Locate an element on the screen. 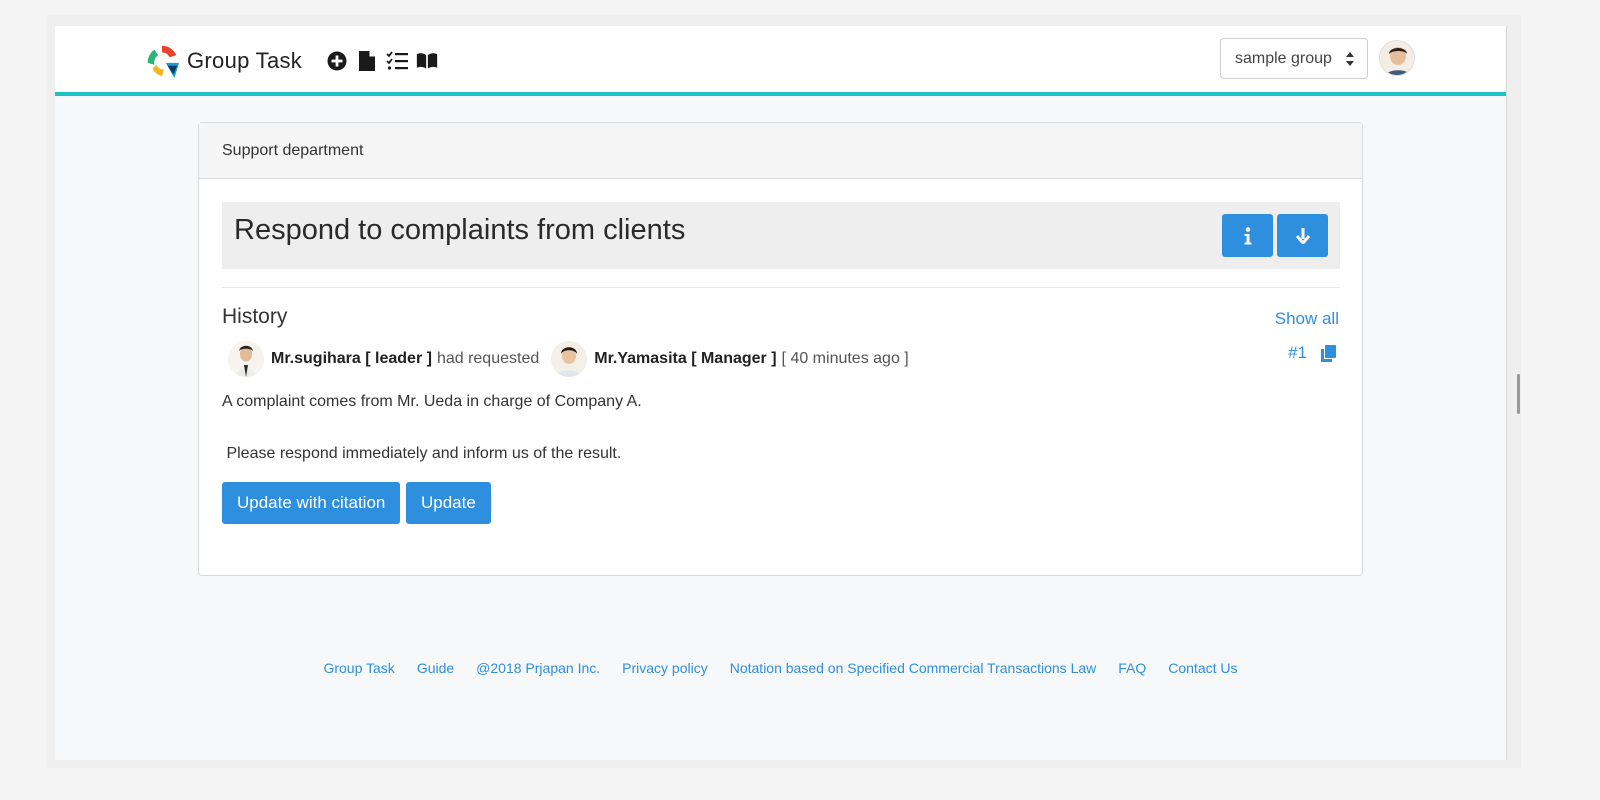 Image resolution: width=1600 pixels, height=800 pixels. show-all-link: Show all is located at coordinates (1307, 319).